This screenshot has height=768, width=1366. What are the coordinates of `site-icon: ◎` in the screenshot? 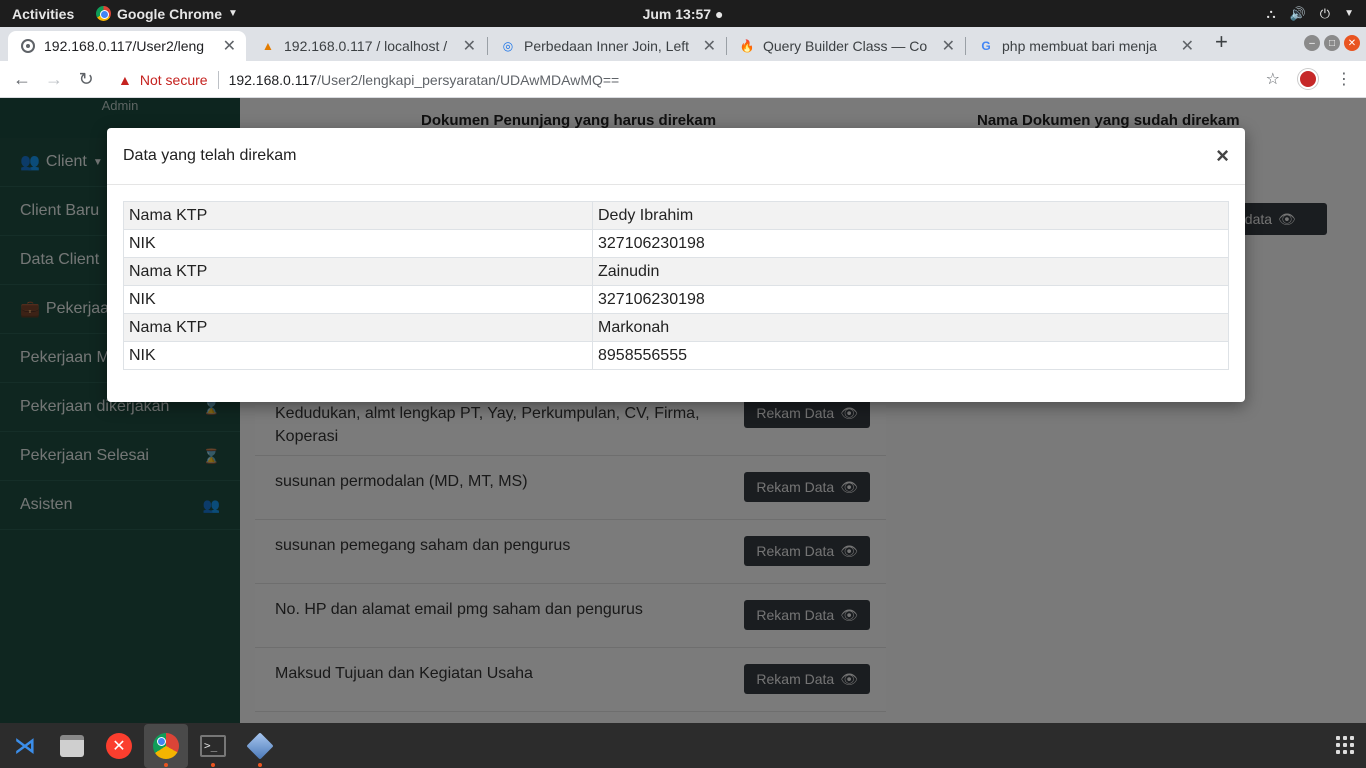 It's located at (508, 46).